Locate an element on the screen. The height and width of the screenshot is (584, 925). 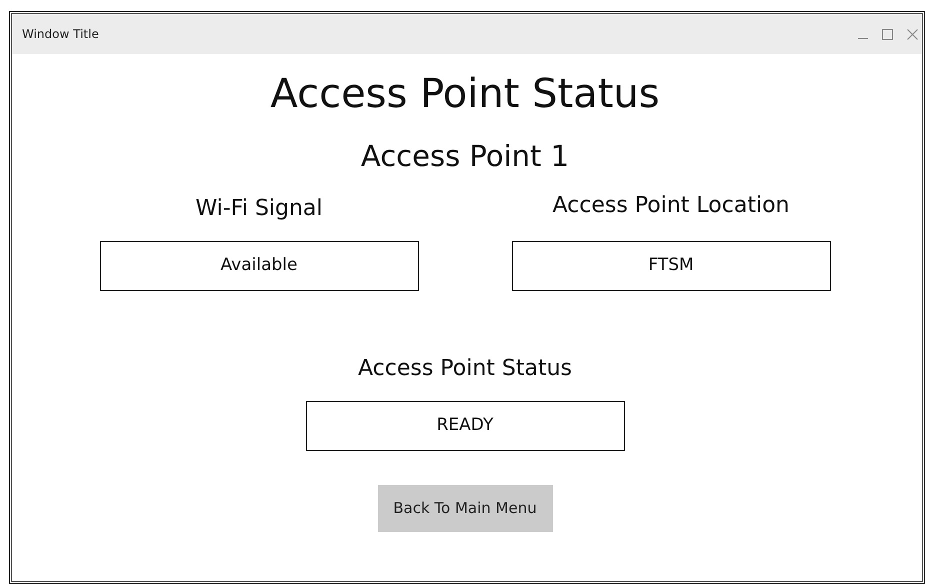
window-title: Window Title is located at coordinates (60, 34).